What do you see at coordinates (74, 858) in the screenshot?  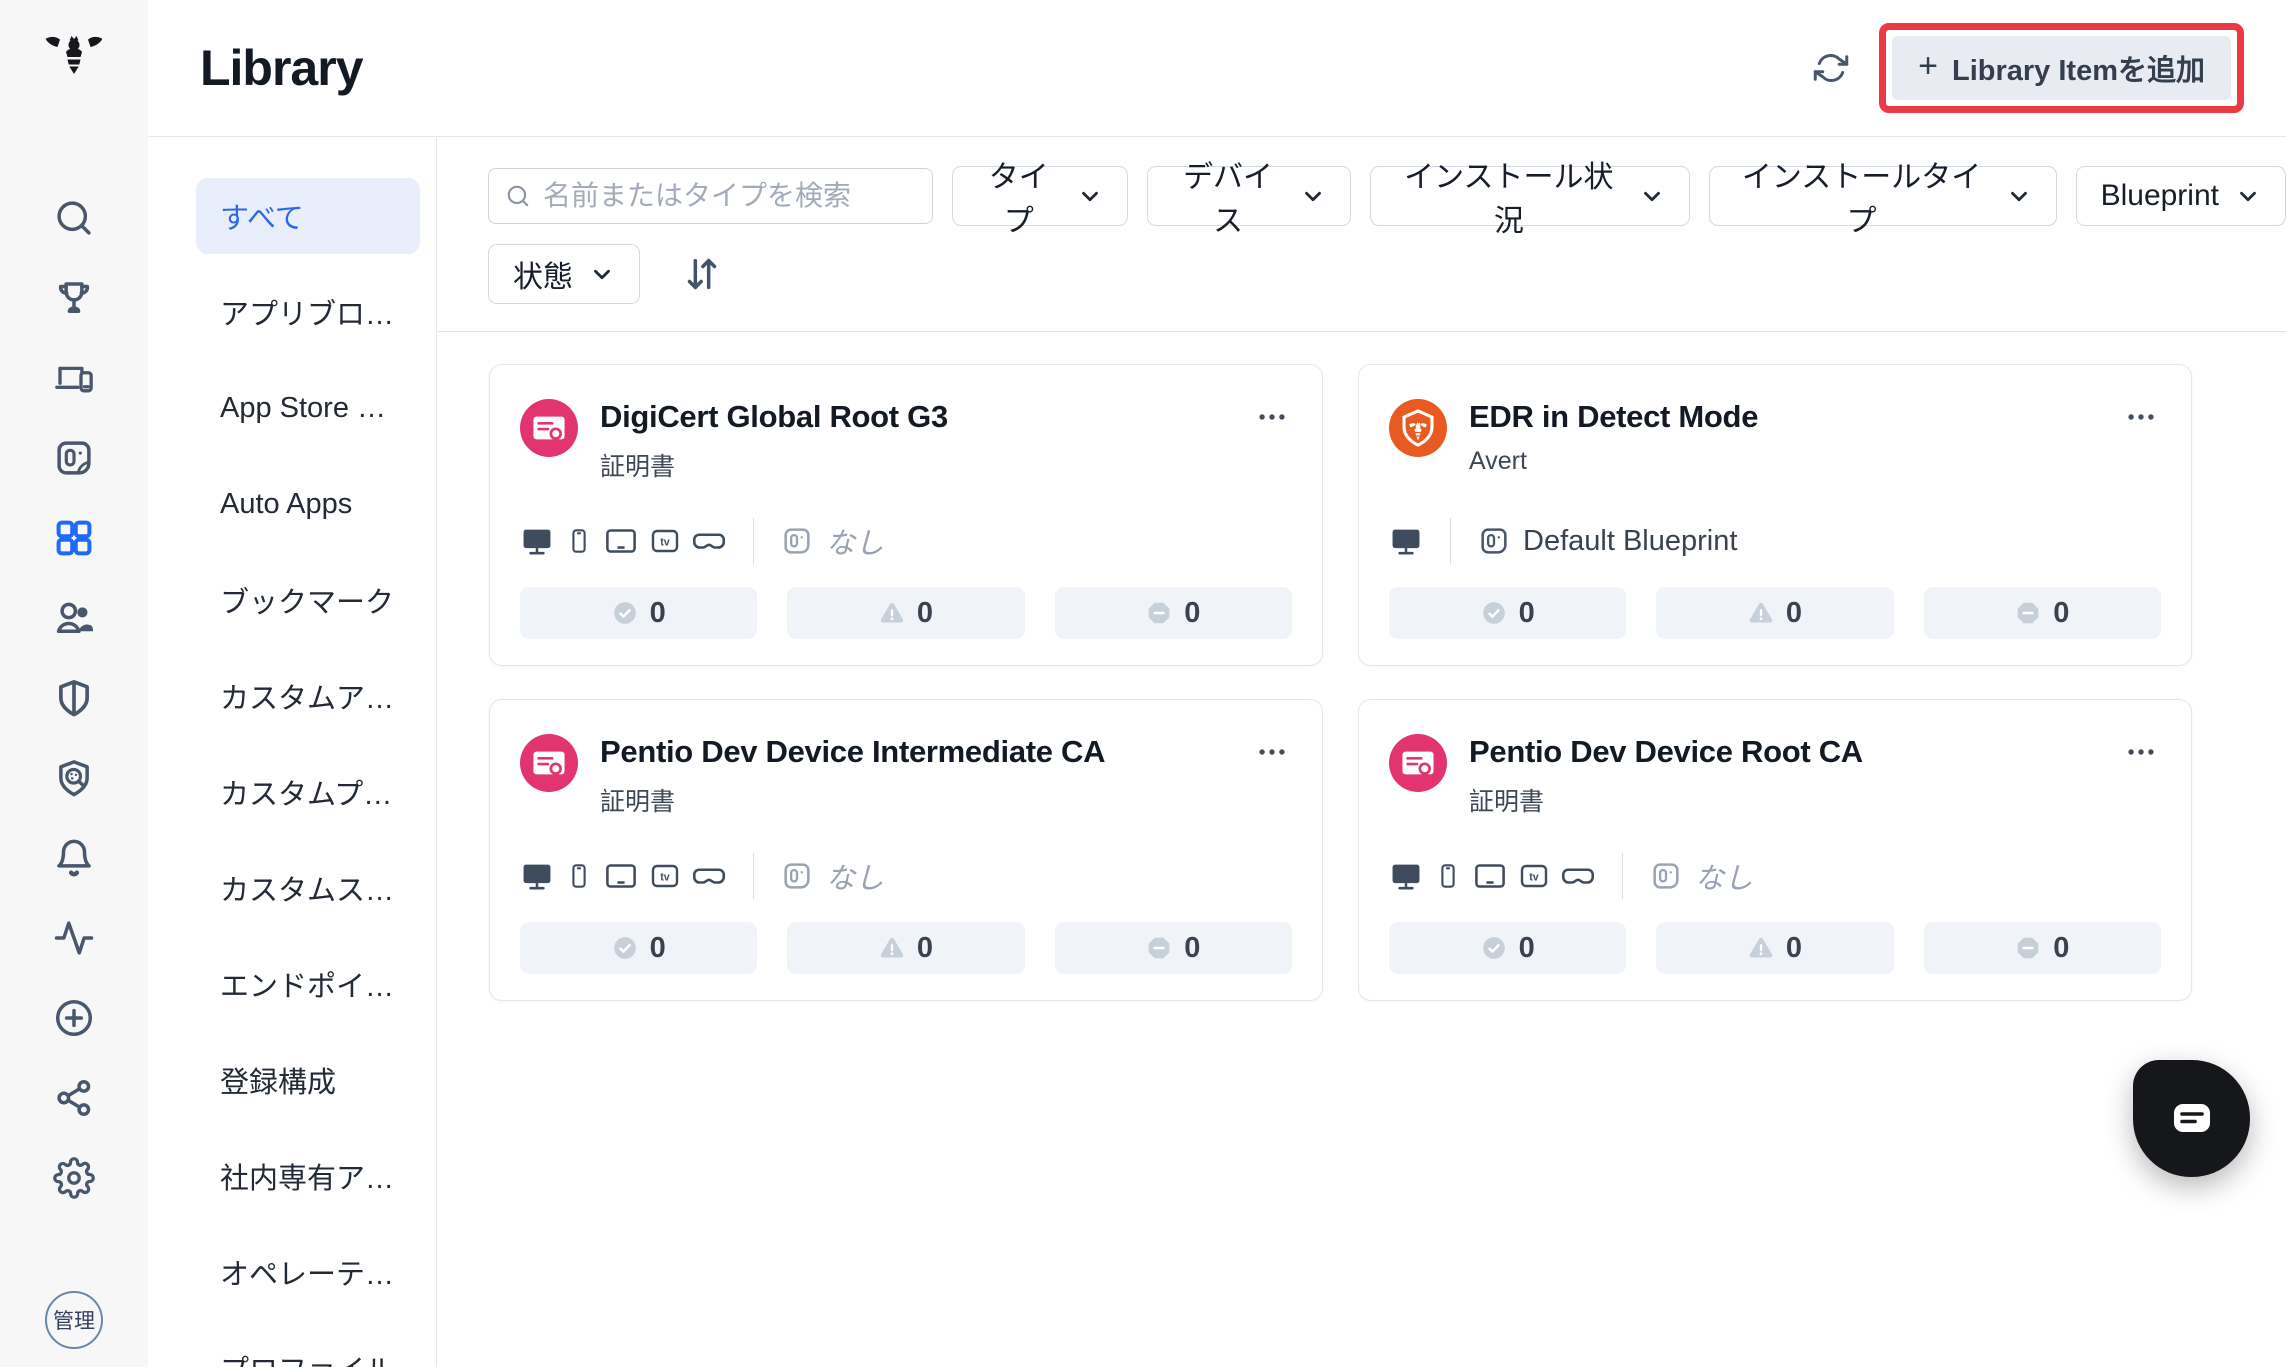 I see `bell-nav-icon` at bounding box center [74, 858].